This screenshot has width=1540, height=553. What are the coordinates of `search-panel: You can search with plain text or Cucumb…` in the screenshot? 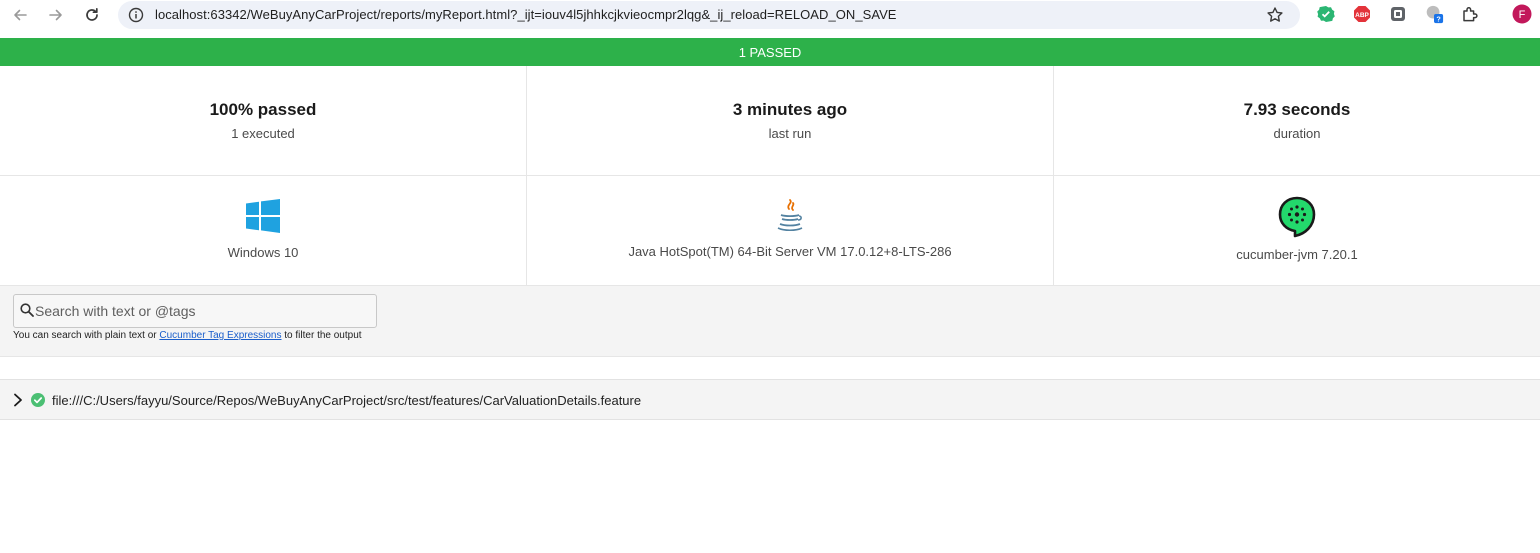 It's located at (770, 321).